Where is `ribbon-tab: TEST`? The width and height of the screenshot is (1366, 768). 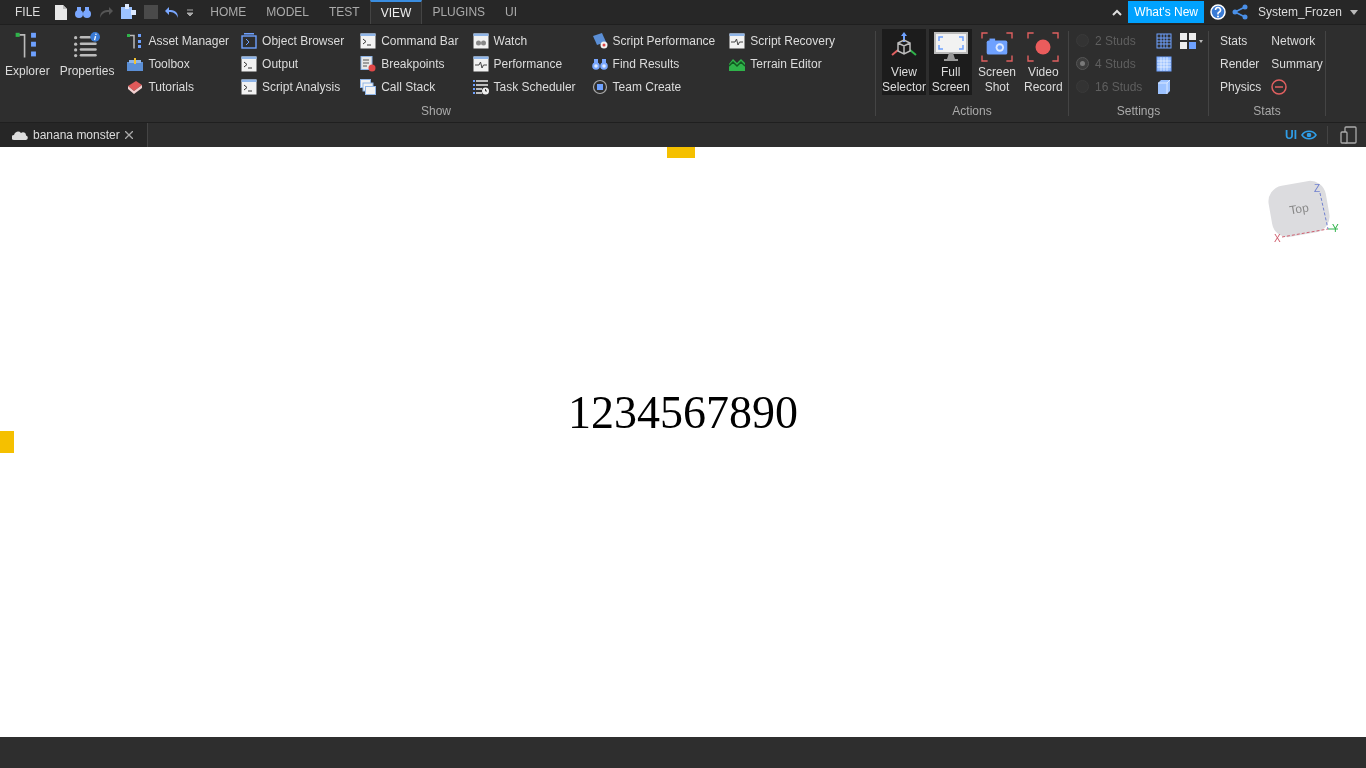 ribbon-tab: TEST is located at coordinates (344, 12).